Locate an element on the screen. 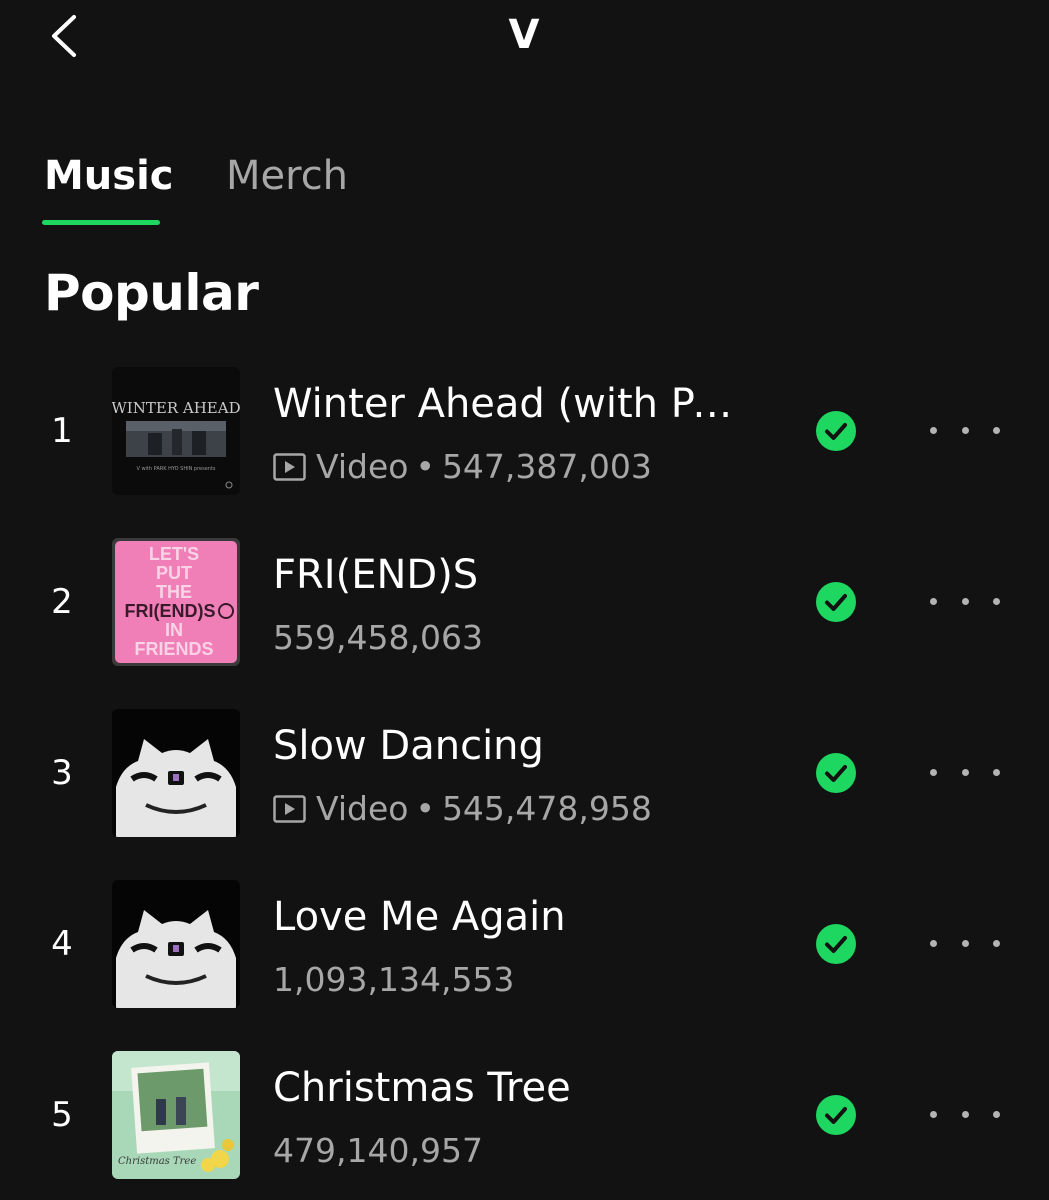  cover-text-1: LET'S is located at coordinates (174, 554).